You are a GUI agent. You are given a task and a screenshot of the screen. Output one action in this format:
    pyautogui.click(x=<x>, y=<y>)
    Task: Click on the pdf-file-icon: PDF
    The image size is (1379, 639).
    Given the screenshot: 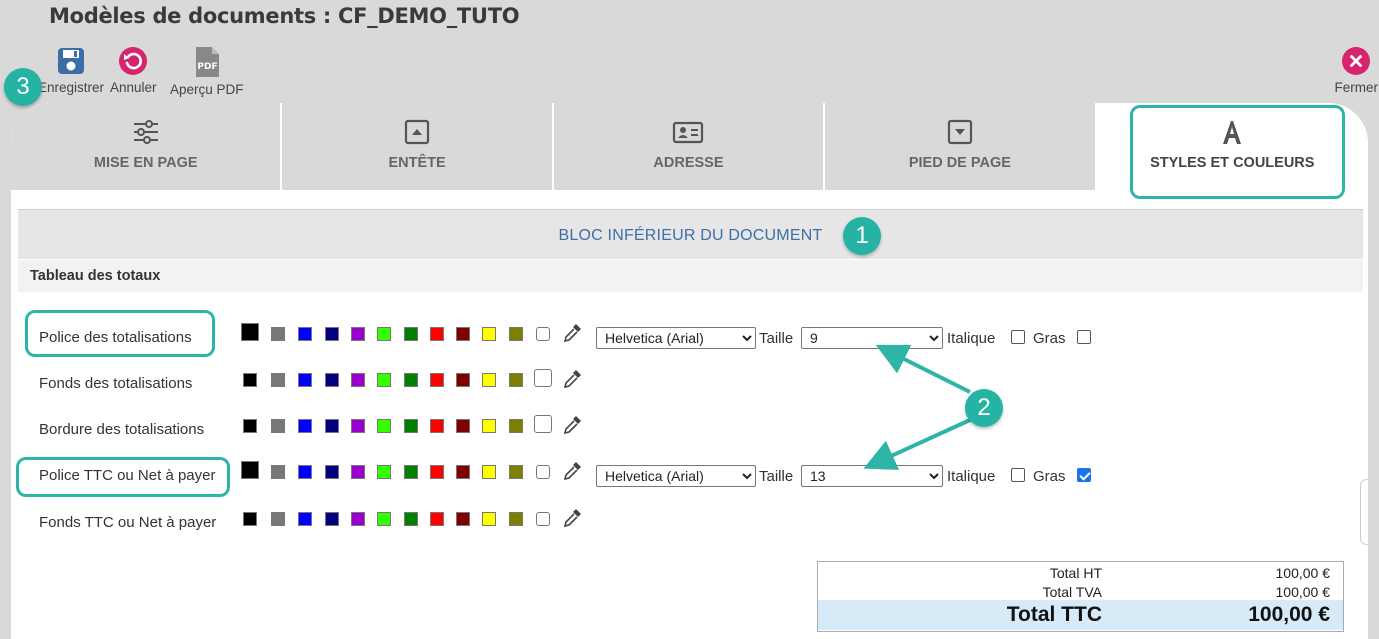 What is the action you would take?
    pyautogui.click(x=207, y=62)
    